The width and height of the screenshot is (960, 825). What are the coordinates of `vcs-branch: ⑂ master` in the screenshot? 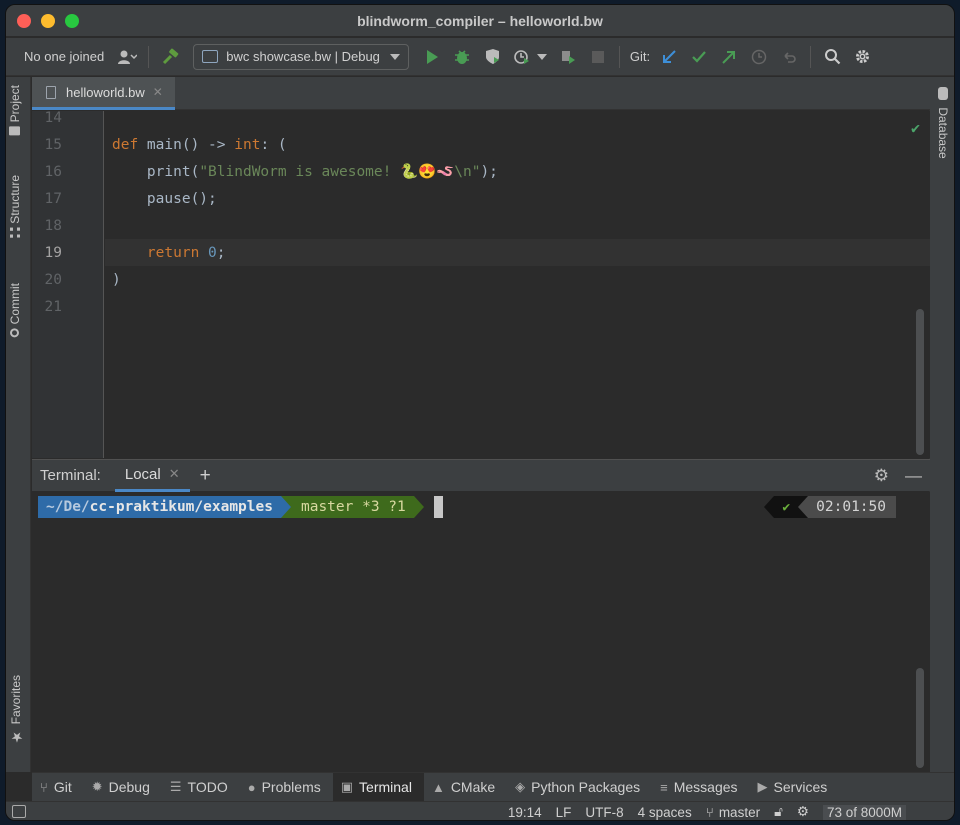 It's located at (733, 812).